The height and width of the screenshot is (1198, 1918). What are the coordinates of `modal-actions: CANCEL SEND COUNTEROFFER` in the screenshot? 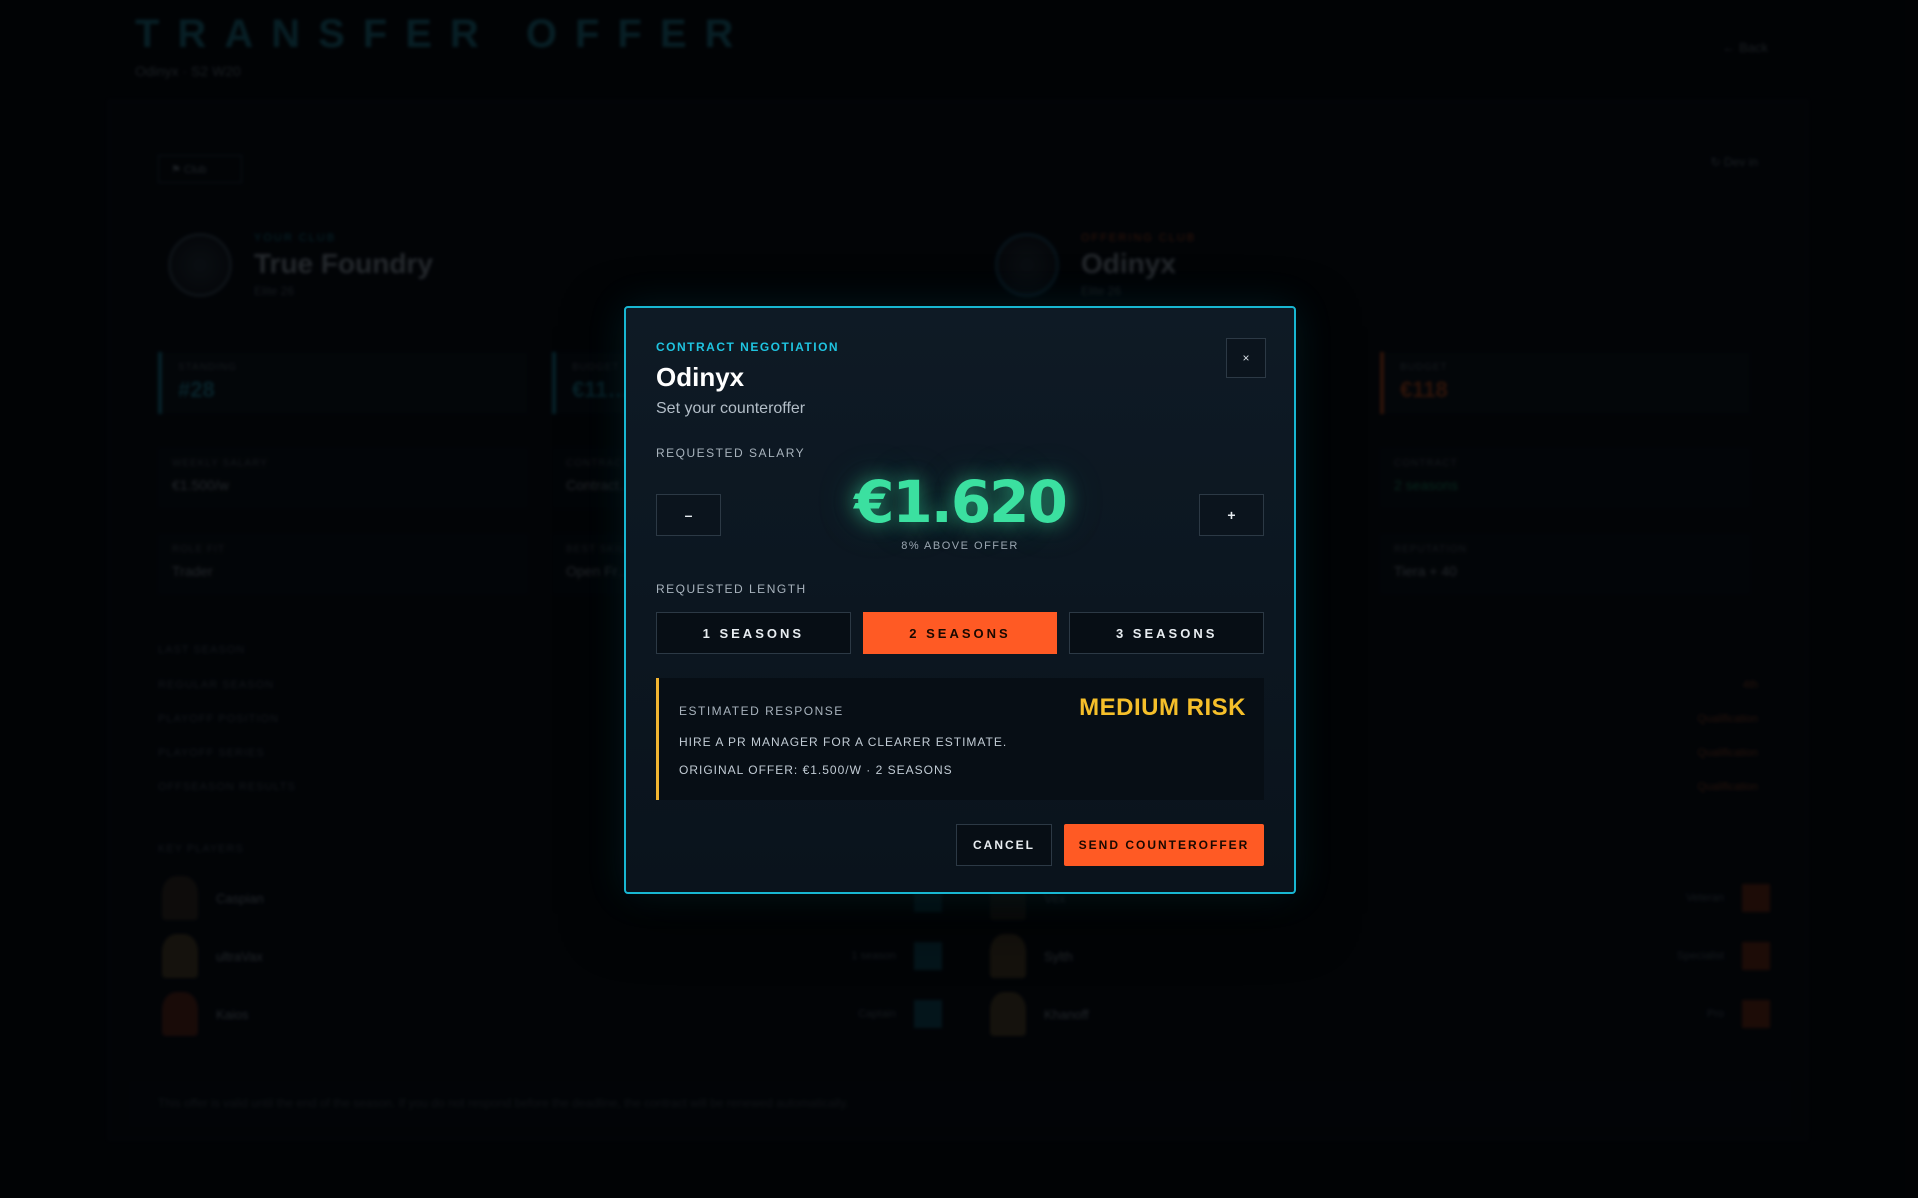 It's located at (1110, 845).